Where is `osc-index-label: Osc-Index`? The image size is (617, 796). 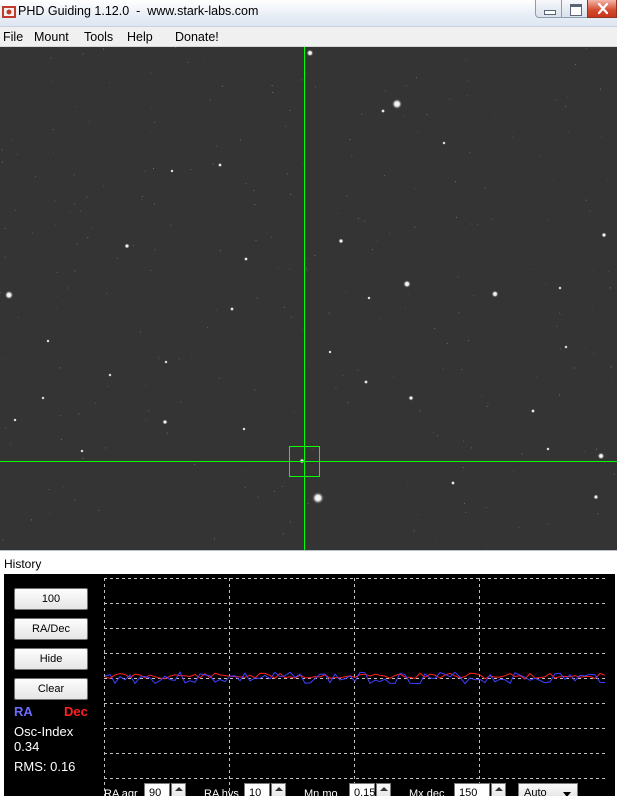 osc-index-label: Osc-Index is located at coordinates (44, 731).